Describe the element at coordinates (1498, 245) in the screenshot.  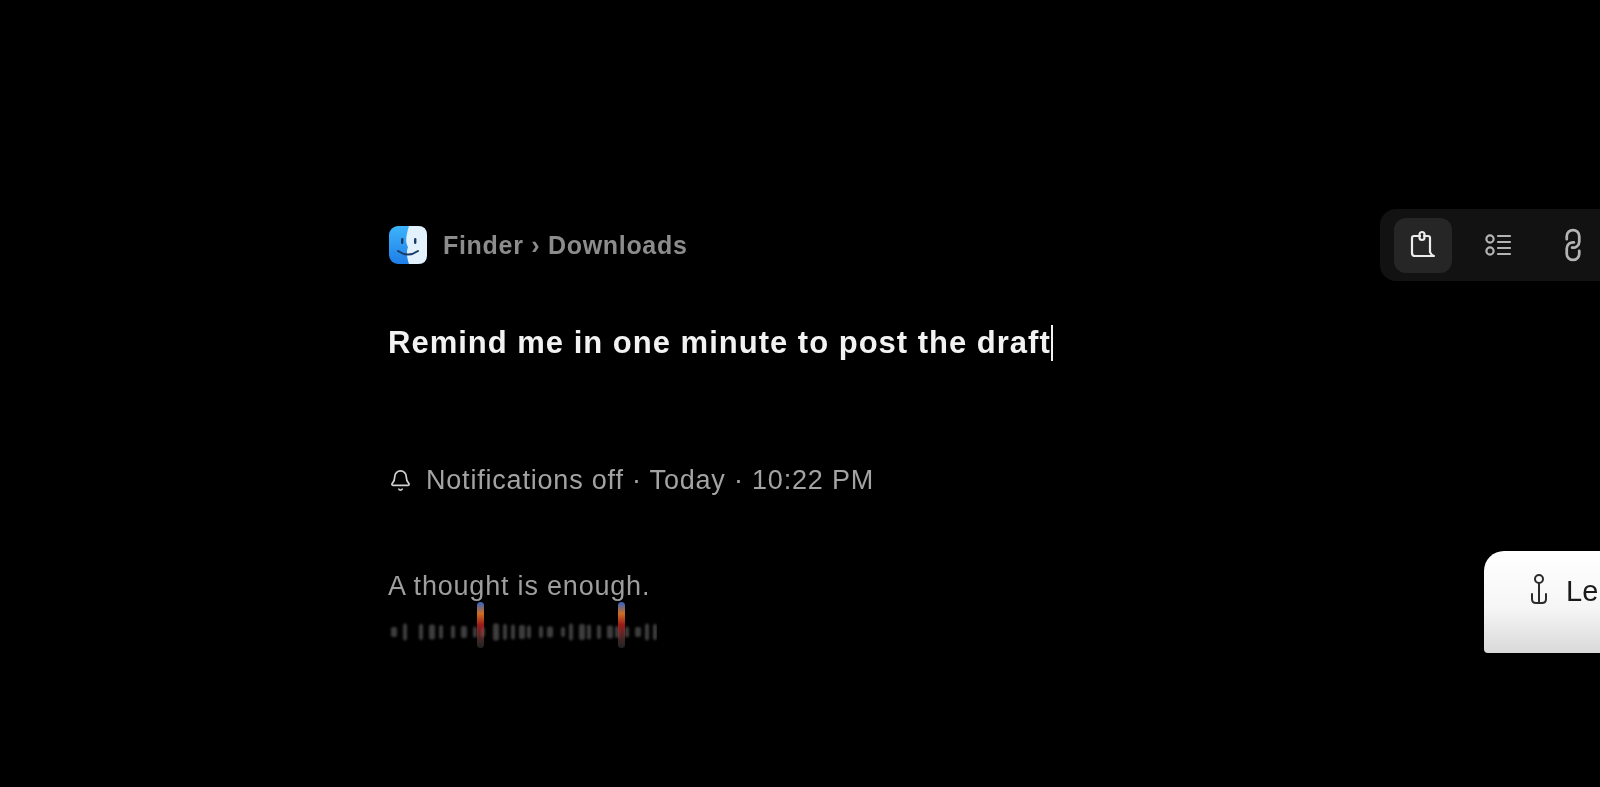
I see `list-icon` at that location.